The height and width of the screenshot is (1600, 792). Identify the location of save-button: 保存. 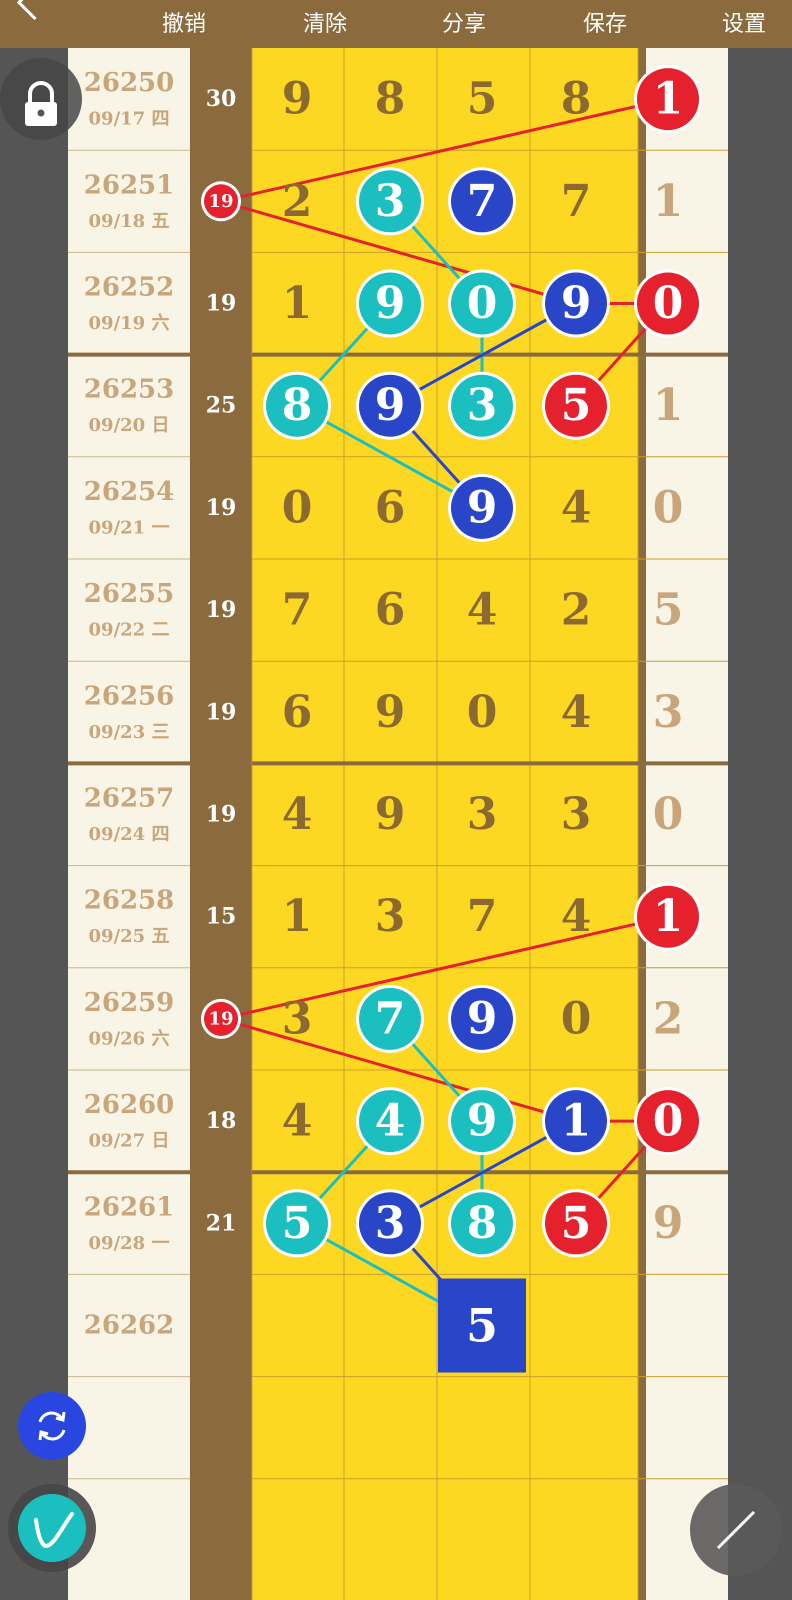
(605, 22).